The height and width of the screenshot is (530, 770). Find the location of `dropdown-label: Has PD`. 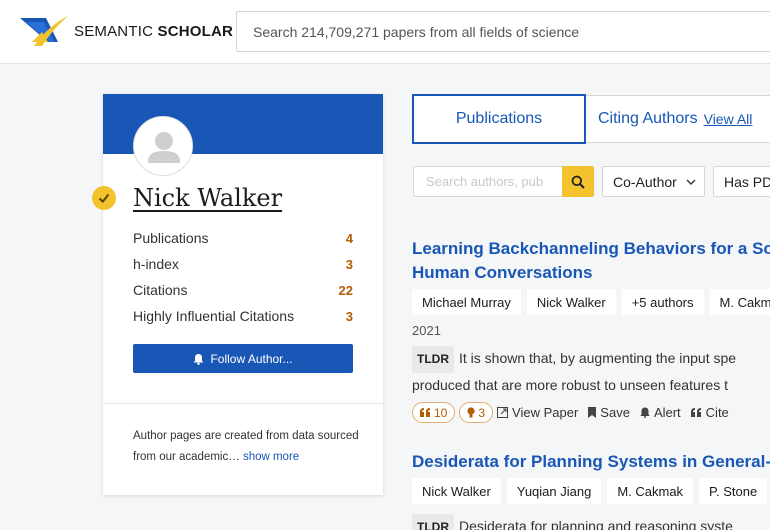

dropdown-label: Has PD is located at coordinates (747, 181).